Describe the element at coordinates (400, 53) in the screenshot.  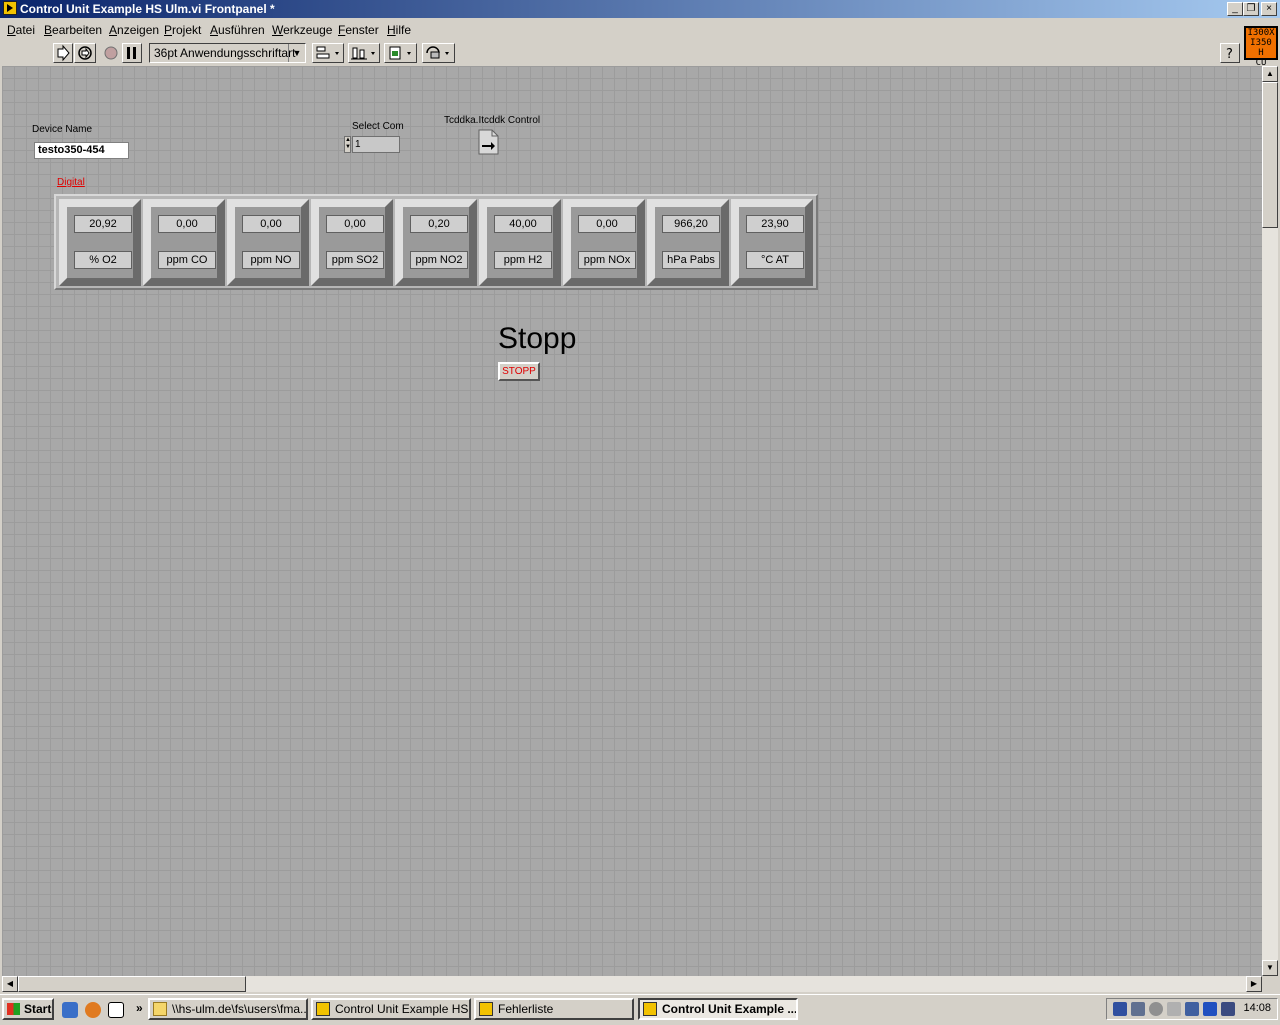
I see `resize-objects-icon` at that location.